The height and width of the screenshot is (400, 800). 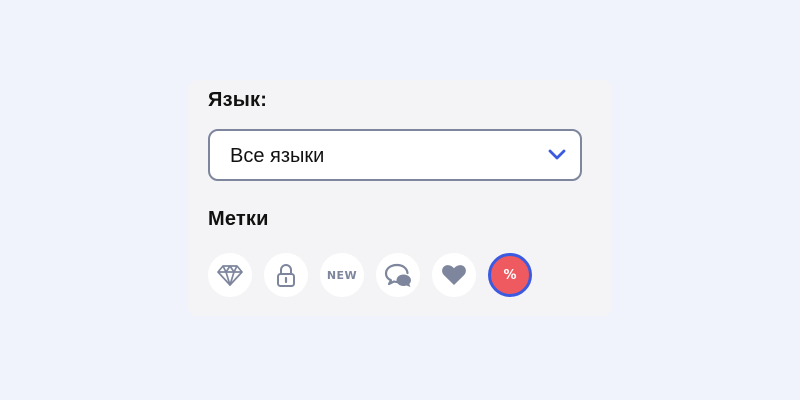 I want to click on tag-chat, so click(x=398, y=275).